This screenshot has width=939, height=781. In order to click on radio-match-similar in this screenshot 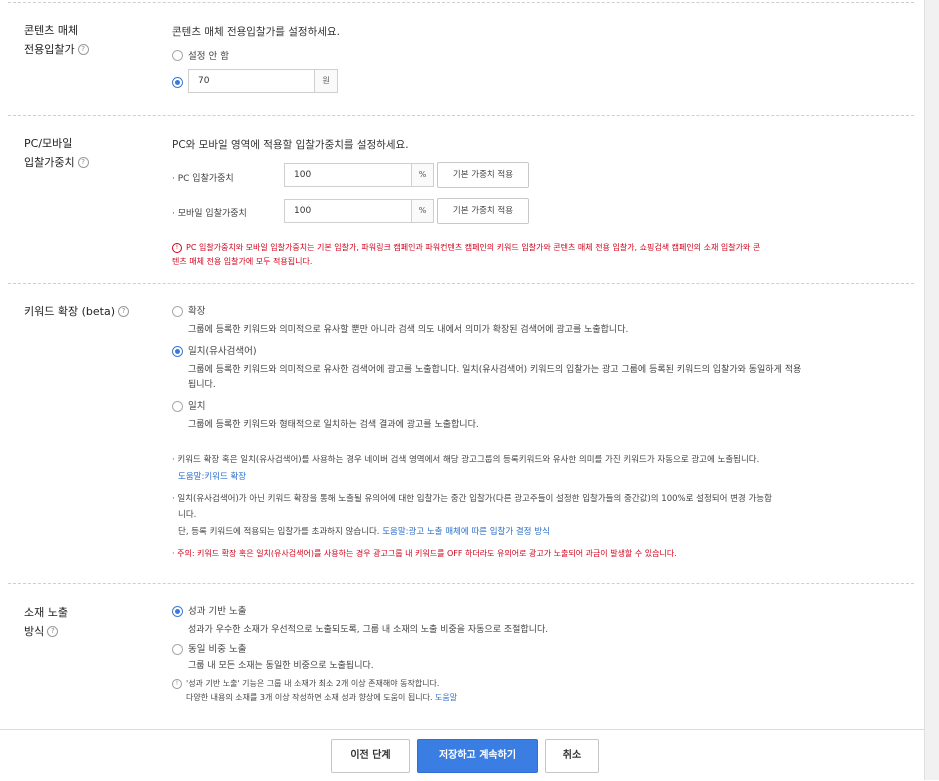, I will do `click(177, 351)`.